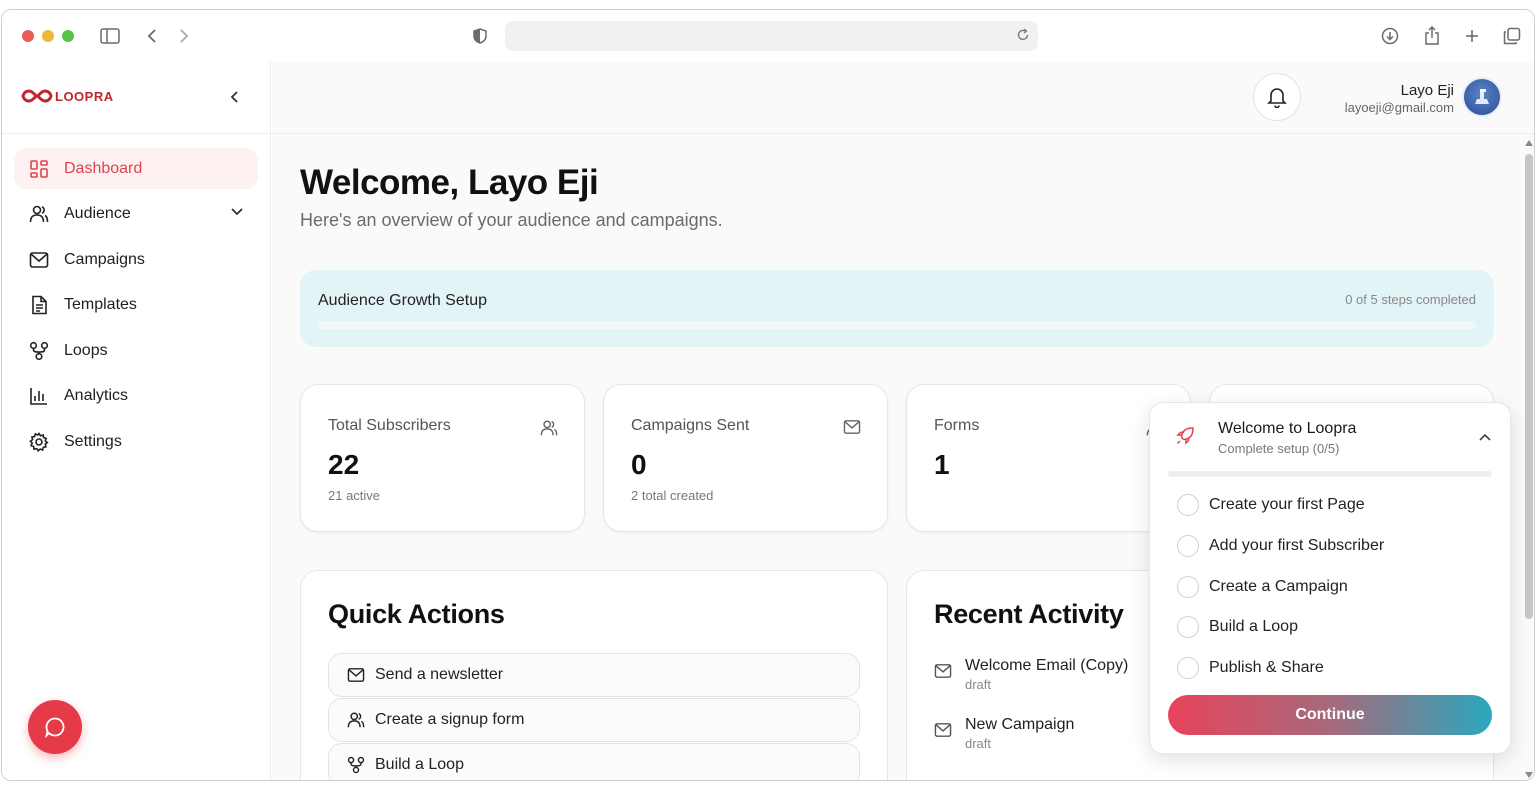  What do you see at coordinates (1047, 665) in the screenshot?
I see `activity-title: Welcome Email (Copy)` at bounding box center [1047, 665].